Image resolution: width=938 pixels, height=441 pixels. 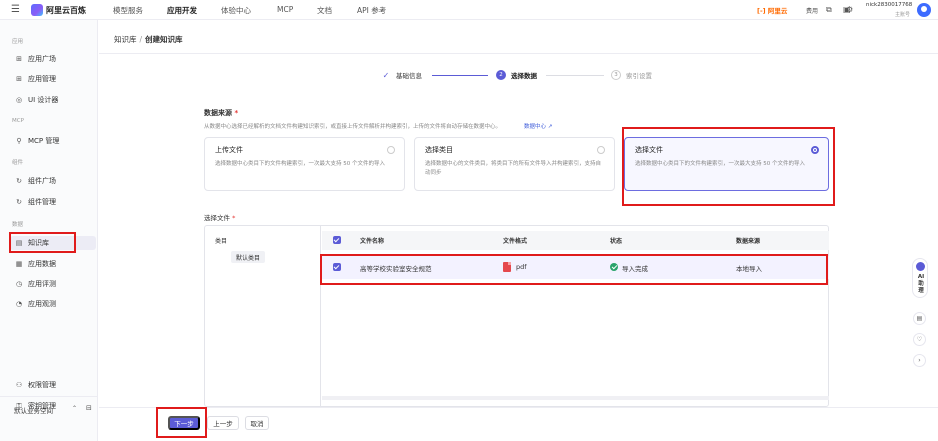 I want to click on annotation-box-knowledge, so click(x=42, y=242).